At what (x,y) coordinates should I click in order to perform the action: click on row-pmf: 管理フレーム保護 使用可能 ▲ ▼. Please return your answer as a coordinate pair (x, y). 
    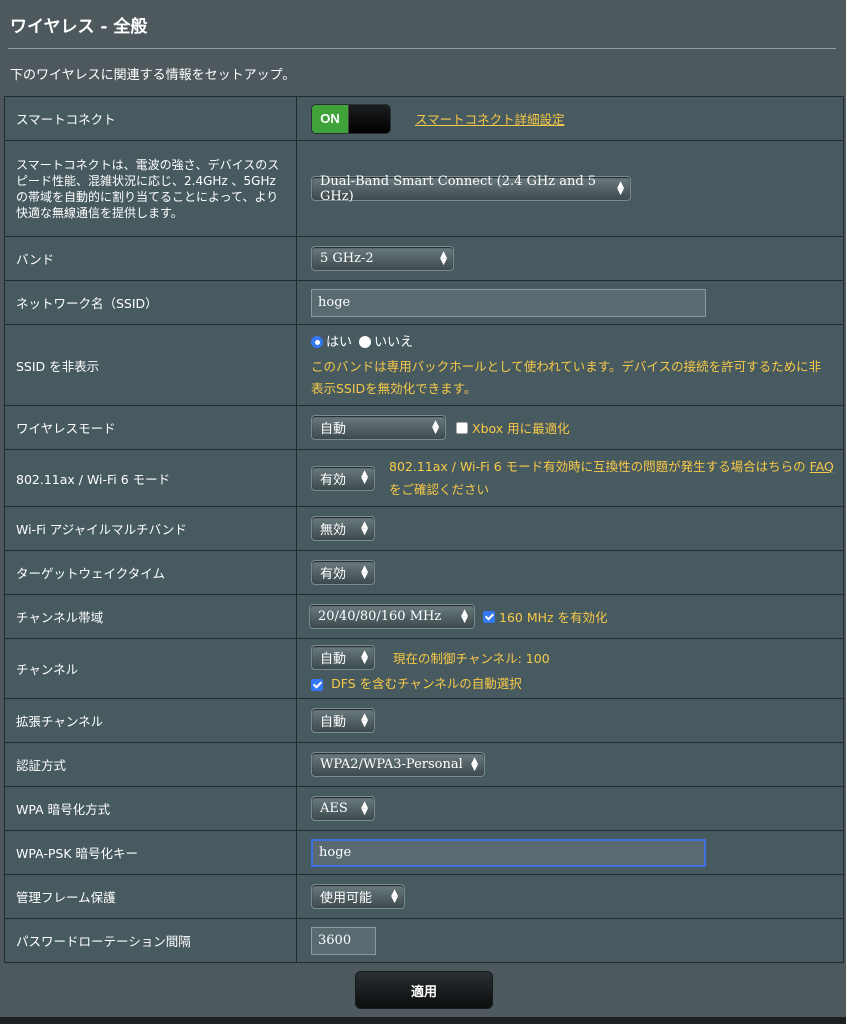
    Looking at the image, I should click on (424, 897).